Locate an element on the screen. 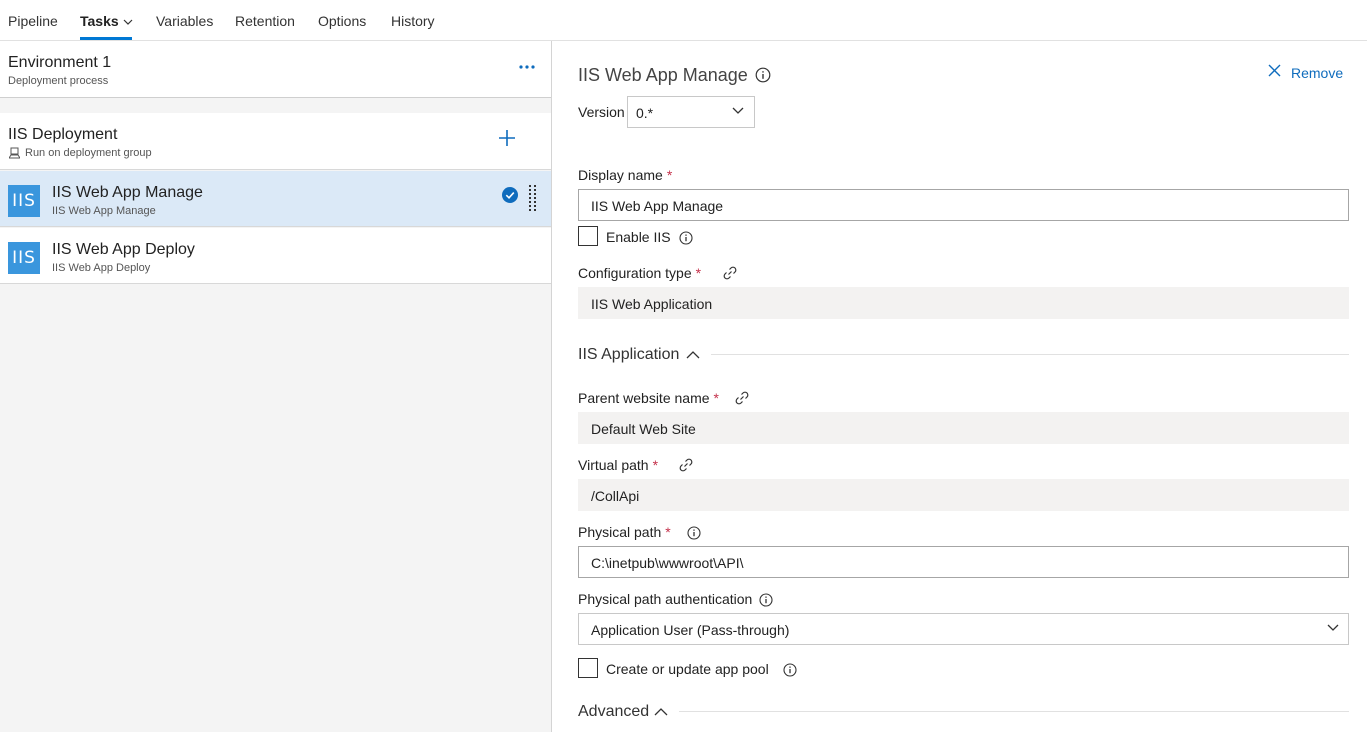 The height and width of the screenshot is (732, 1367). enable-iis-checkbox is located at coordinates (588, 236).